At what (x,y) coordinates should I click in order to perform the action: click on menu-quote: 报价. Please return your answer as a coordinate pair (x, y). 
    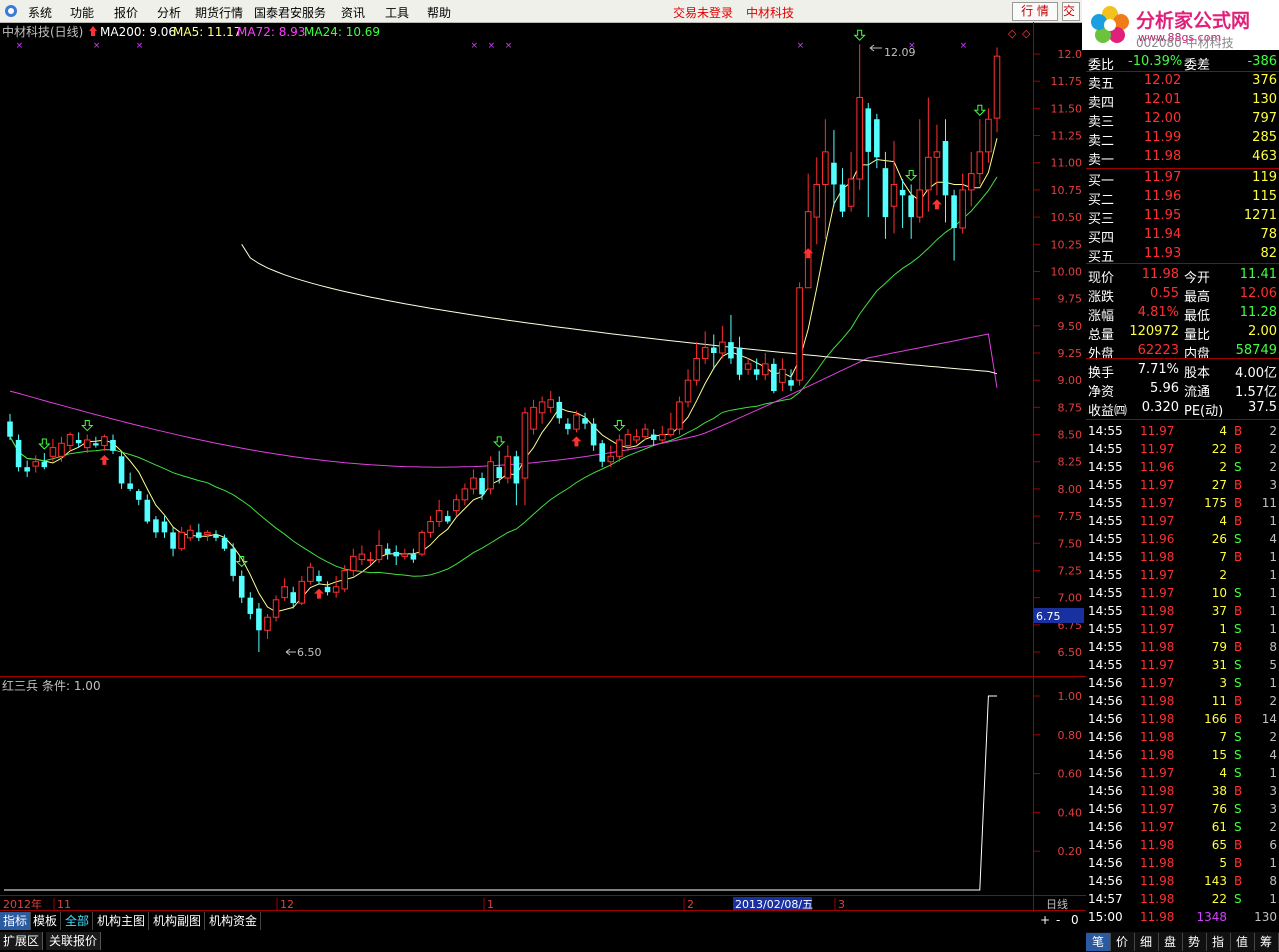
    Looking at the image, I should click on (126, 12).